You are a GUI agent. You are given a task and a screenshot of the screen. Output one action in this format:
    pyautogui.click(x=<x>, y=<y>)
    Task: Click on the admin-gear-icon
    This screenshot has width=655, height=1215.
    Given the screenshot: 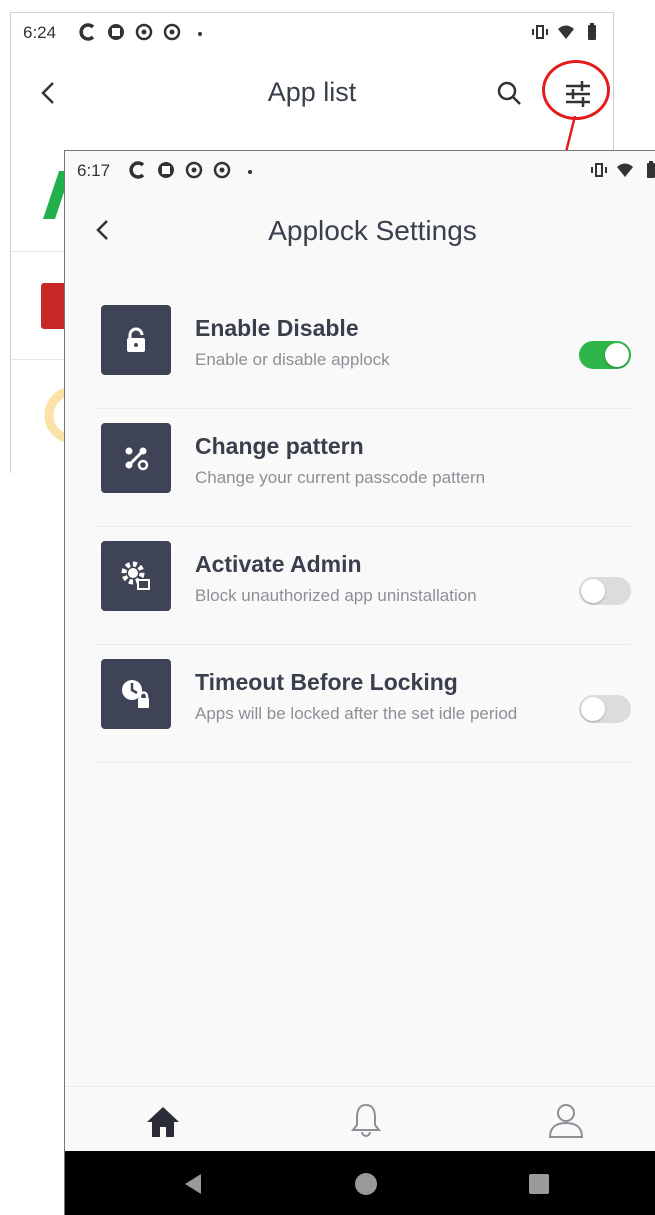 What is the action you would take?
    pyautogui.click(x=136, y=576)
    